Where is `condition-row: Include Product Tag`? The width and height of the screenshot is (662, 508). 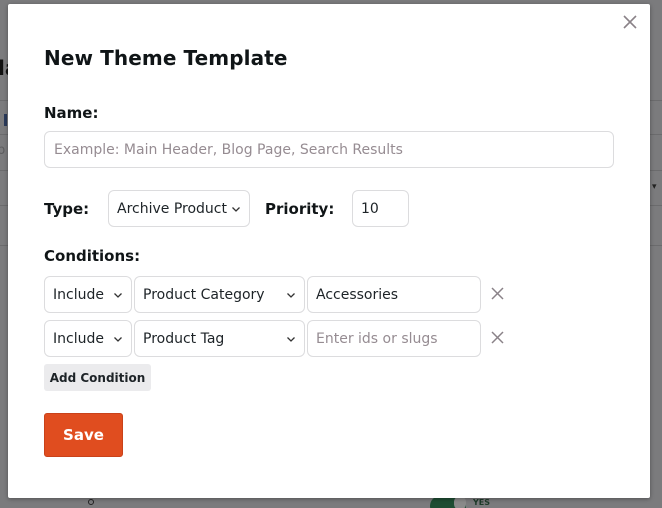 condition-row: Include Product Tag is located at coordinates (284, 338).